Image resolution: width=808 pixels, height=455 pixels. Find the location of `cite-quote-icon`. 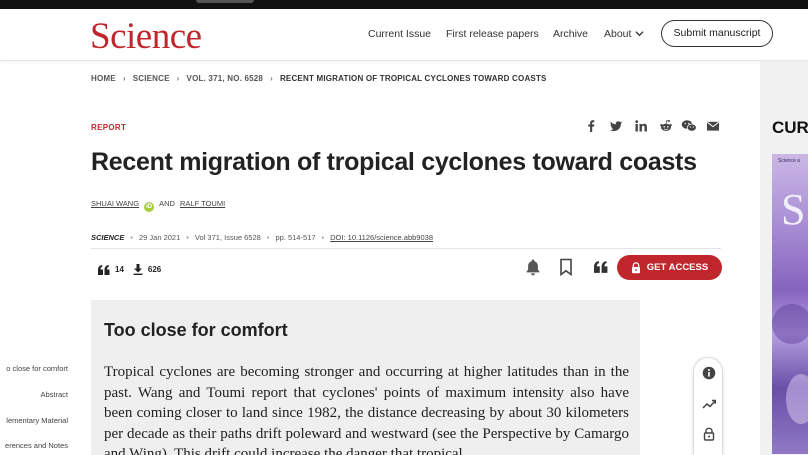

cite-quote-icon is located at coordinates (601, 267).